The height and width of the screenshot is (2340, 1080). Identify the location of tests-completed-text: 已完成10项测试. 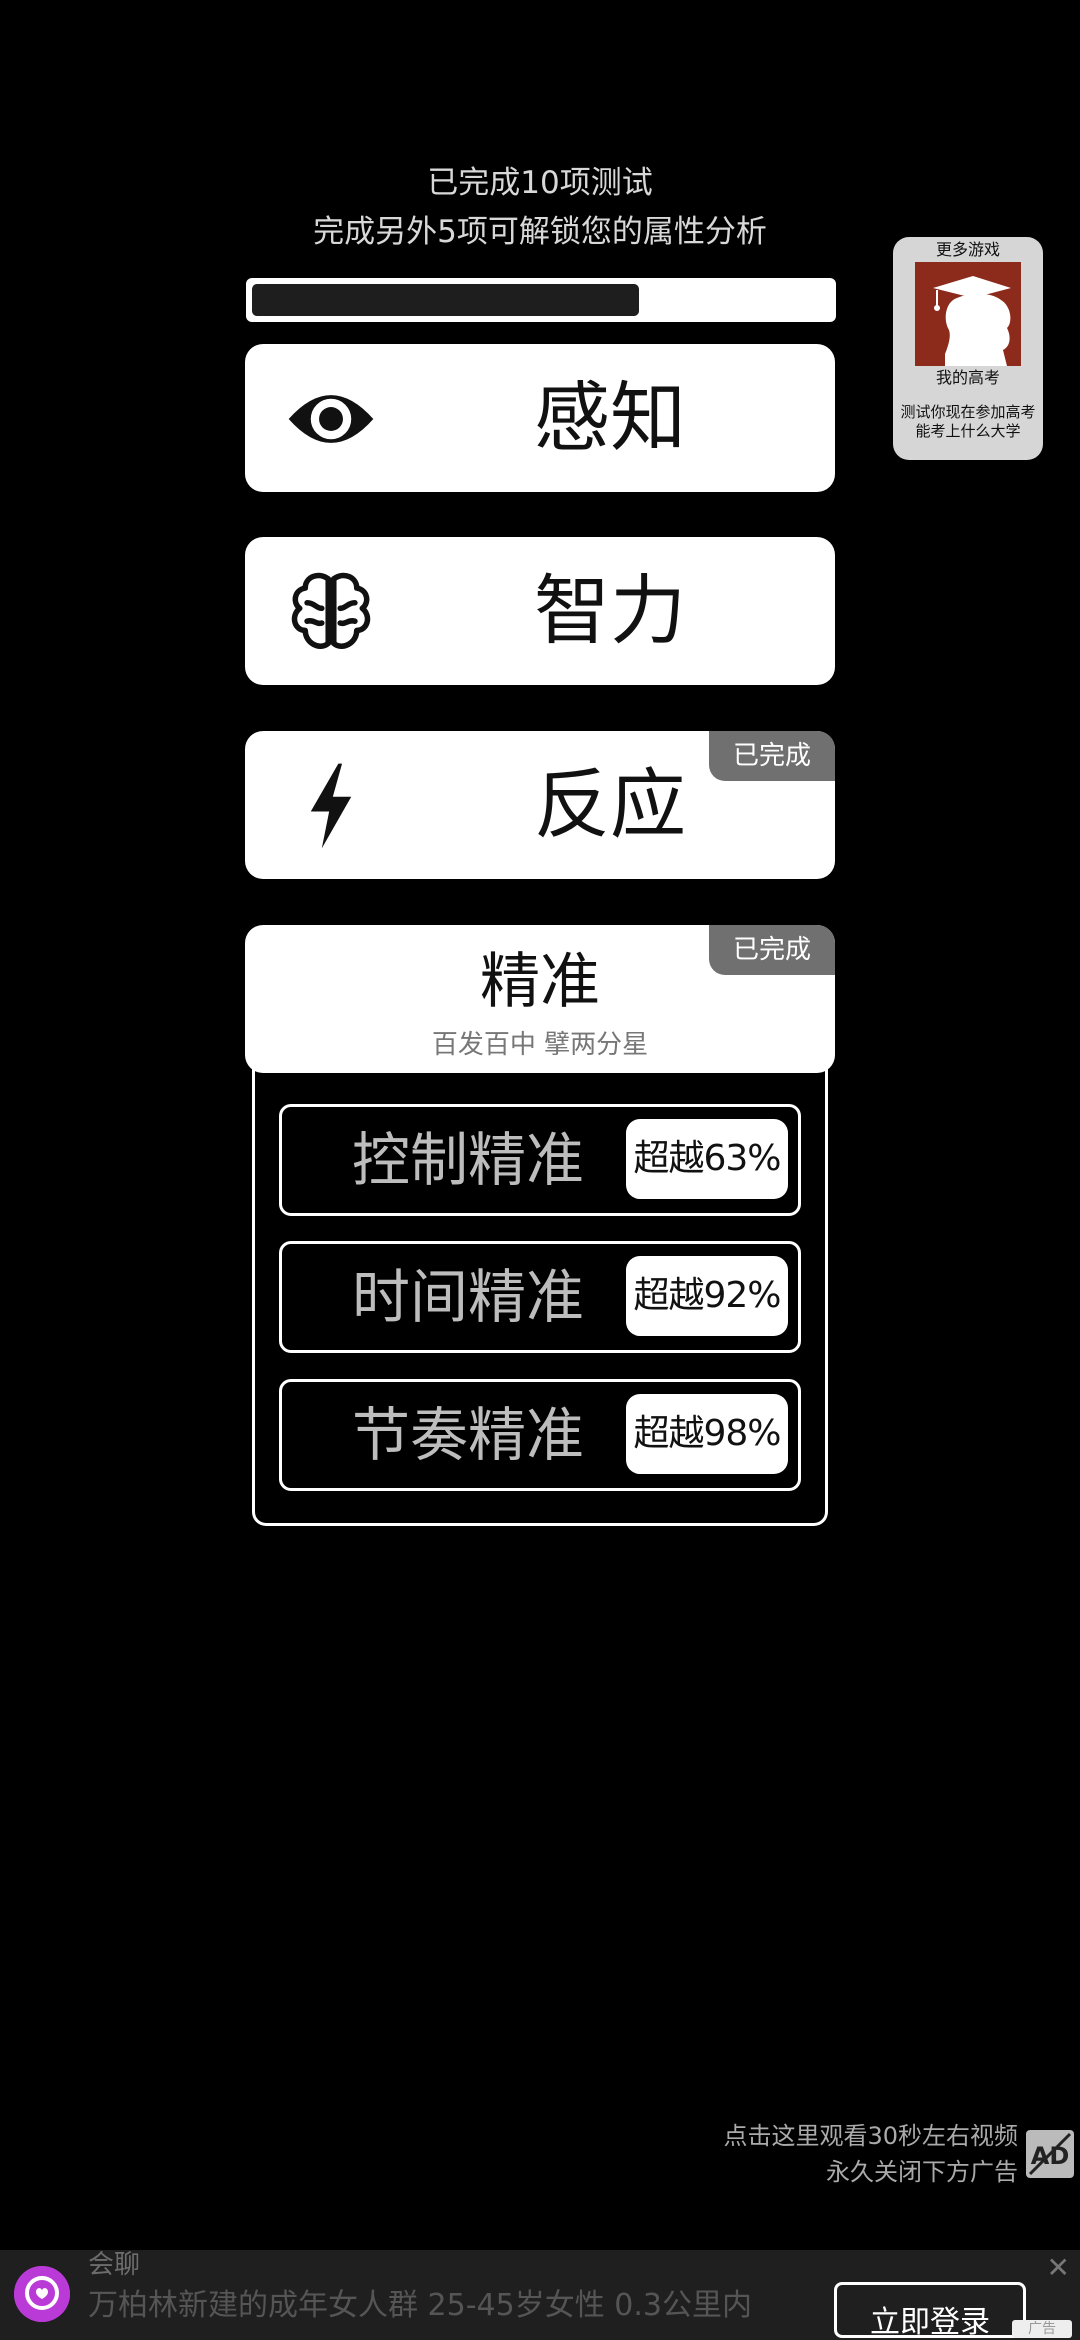
(540, 183).